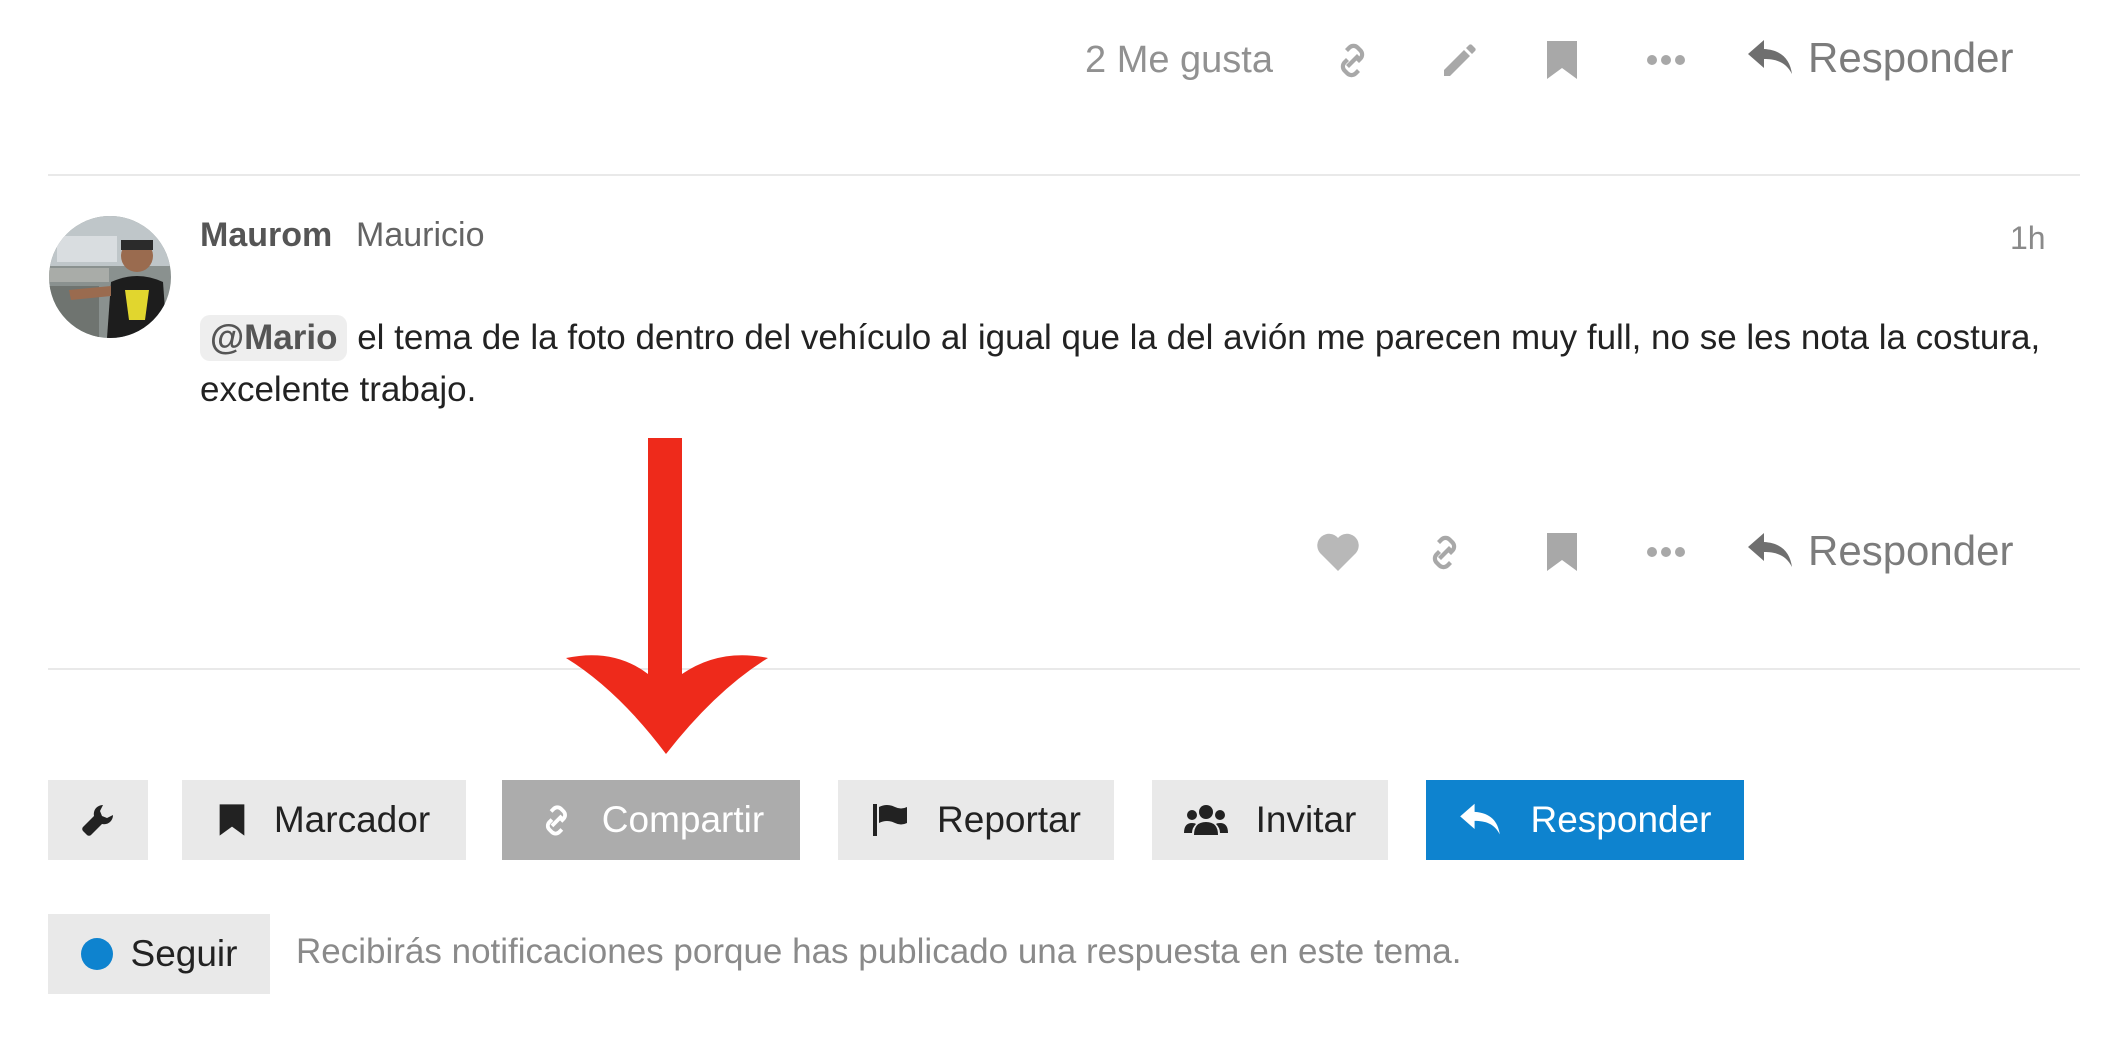 This screenshot has width=2118, height=1058. I want to click on reply-primary-button: Responder, so click(1585, 820).